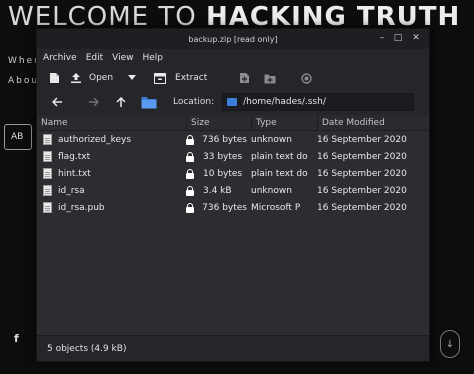 The image size is (474, 374). I want to click on table-row: id_rsa 3.4 kB unknown 16 September 2020, so click(233, 190).